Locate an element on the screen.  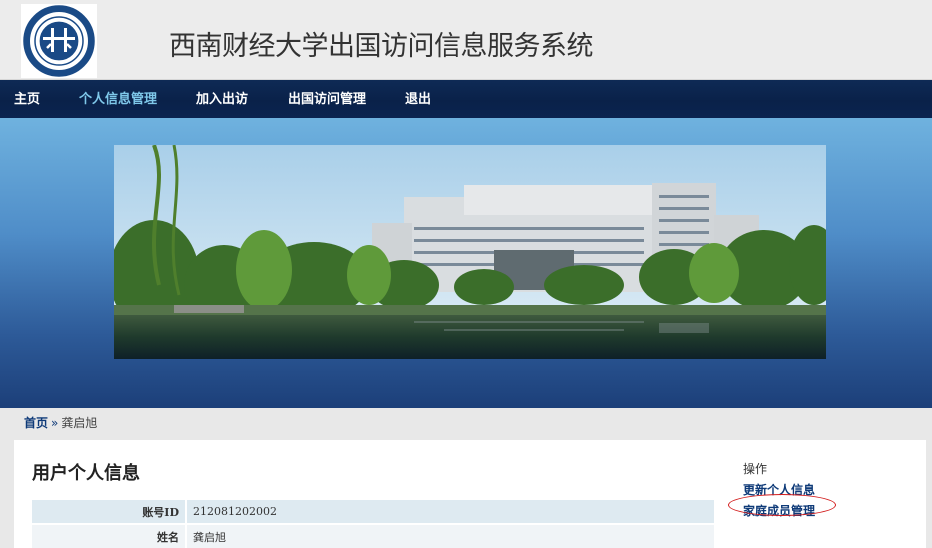
page-title: 用户个人信息 is located at coordinates (86, 473).